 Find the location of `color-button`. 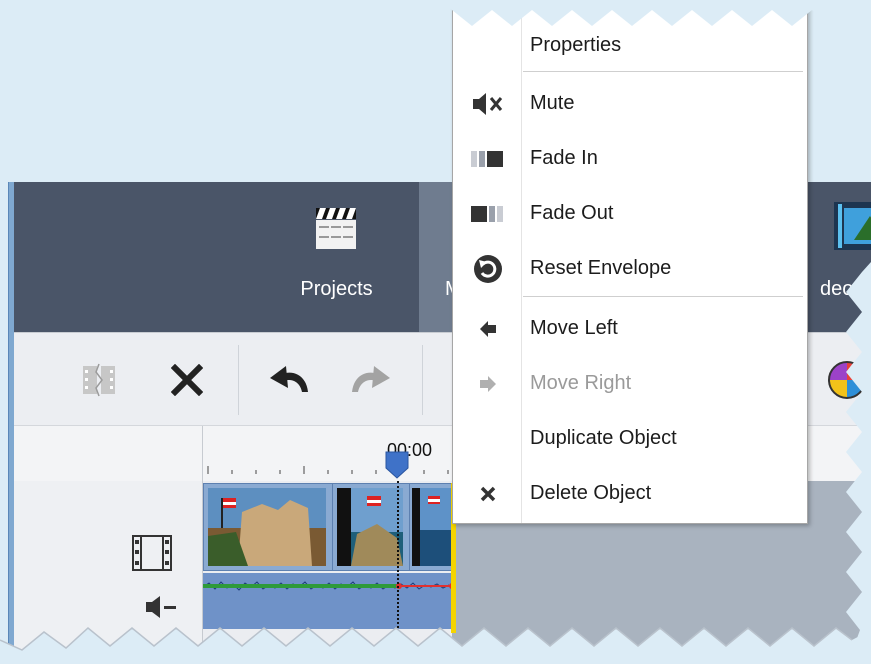

color-button is located at coordinates (846, 380).